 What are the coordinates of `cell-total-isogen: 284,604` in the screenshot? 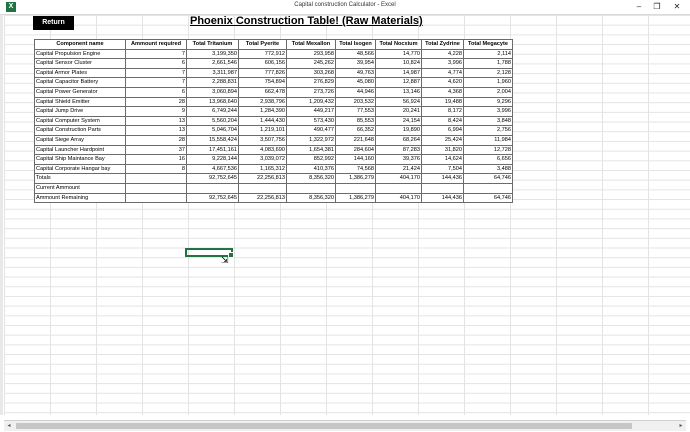 It's located at (355, 150).